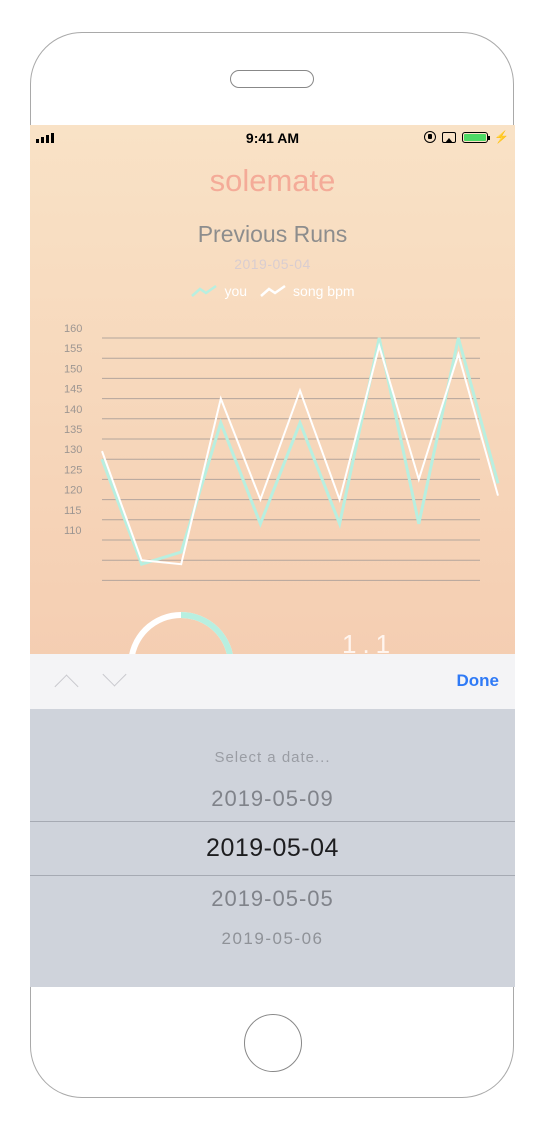 The width and height of the screenshot is (550, 1130). I want to click on next-field-icon, so click(114, 674).